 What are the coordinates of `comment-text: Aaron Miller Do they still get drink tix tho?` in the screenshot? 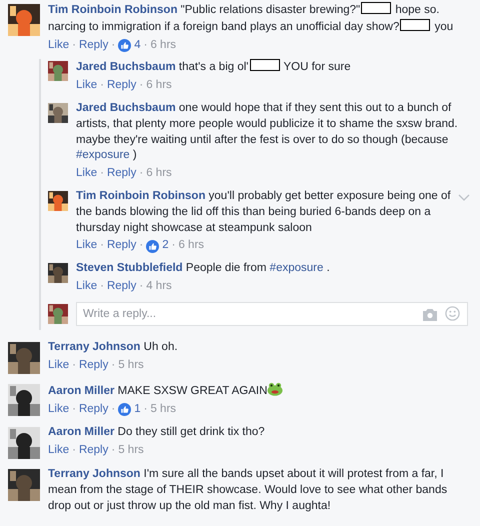 It's located at (157, 432).